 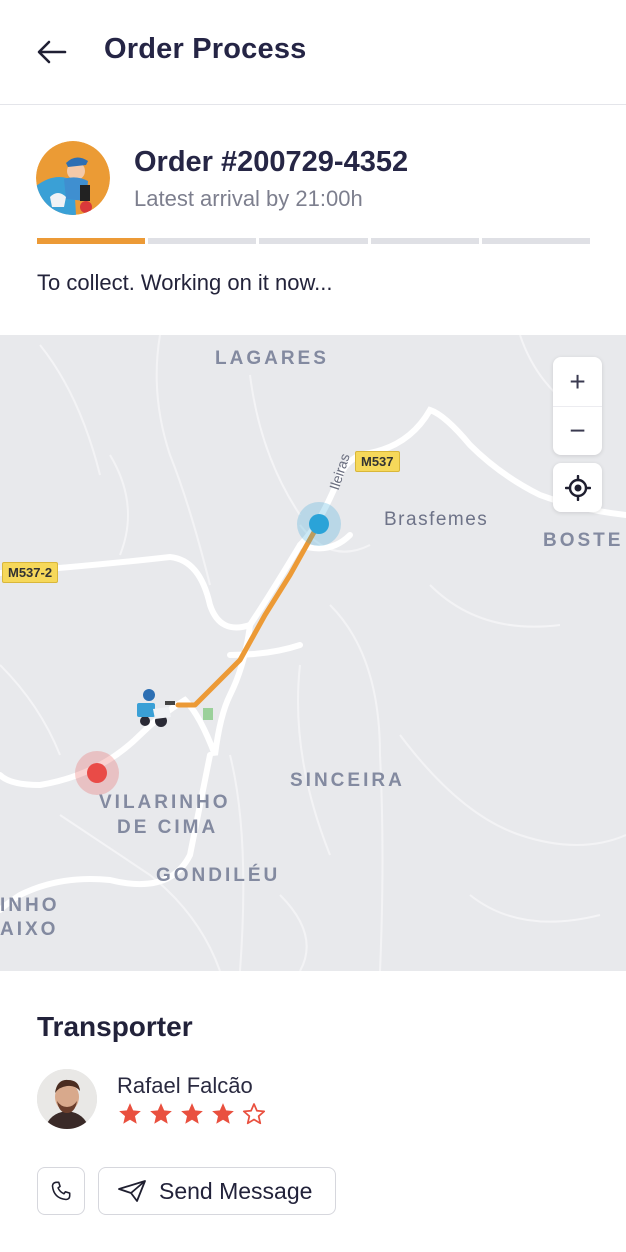 What do you see at coordinates (132, 1191) in the screenshot?
I see `send-icon` at bounding box center [132, 1191].